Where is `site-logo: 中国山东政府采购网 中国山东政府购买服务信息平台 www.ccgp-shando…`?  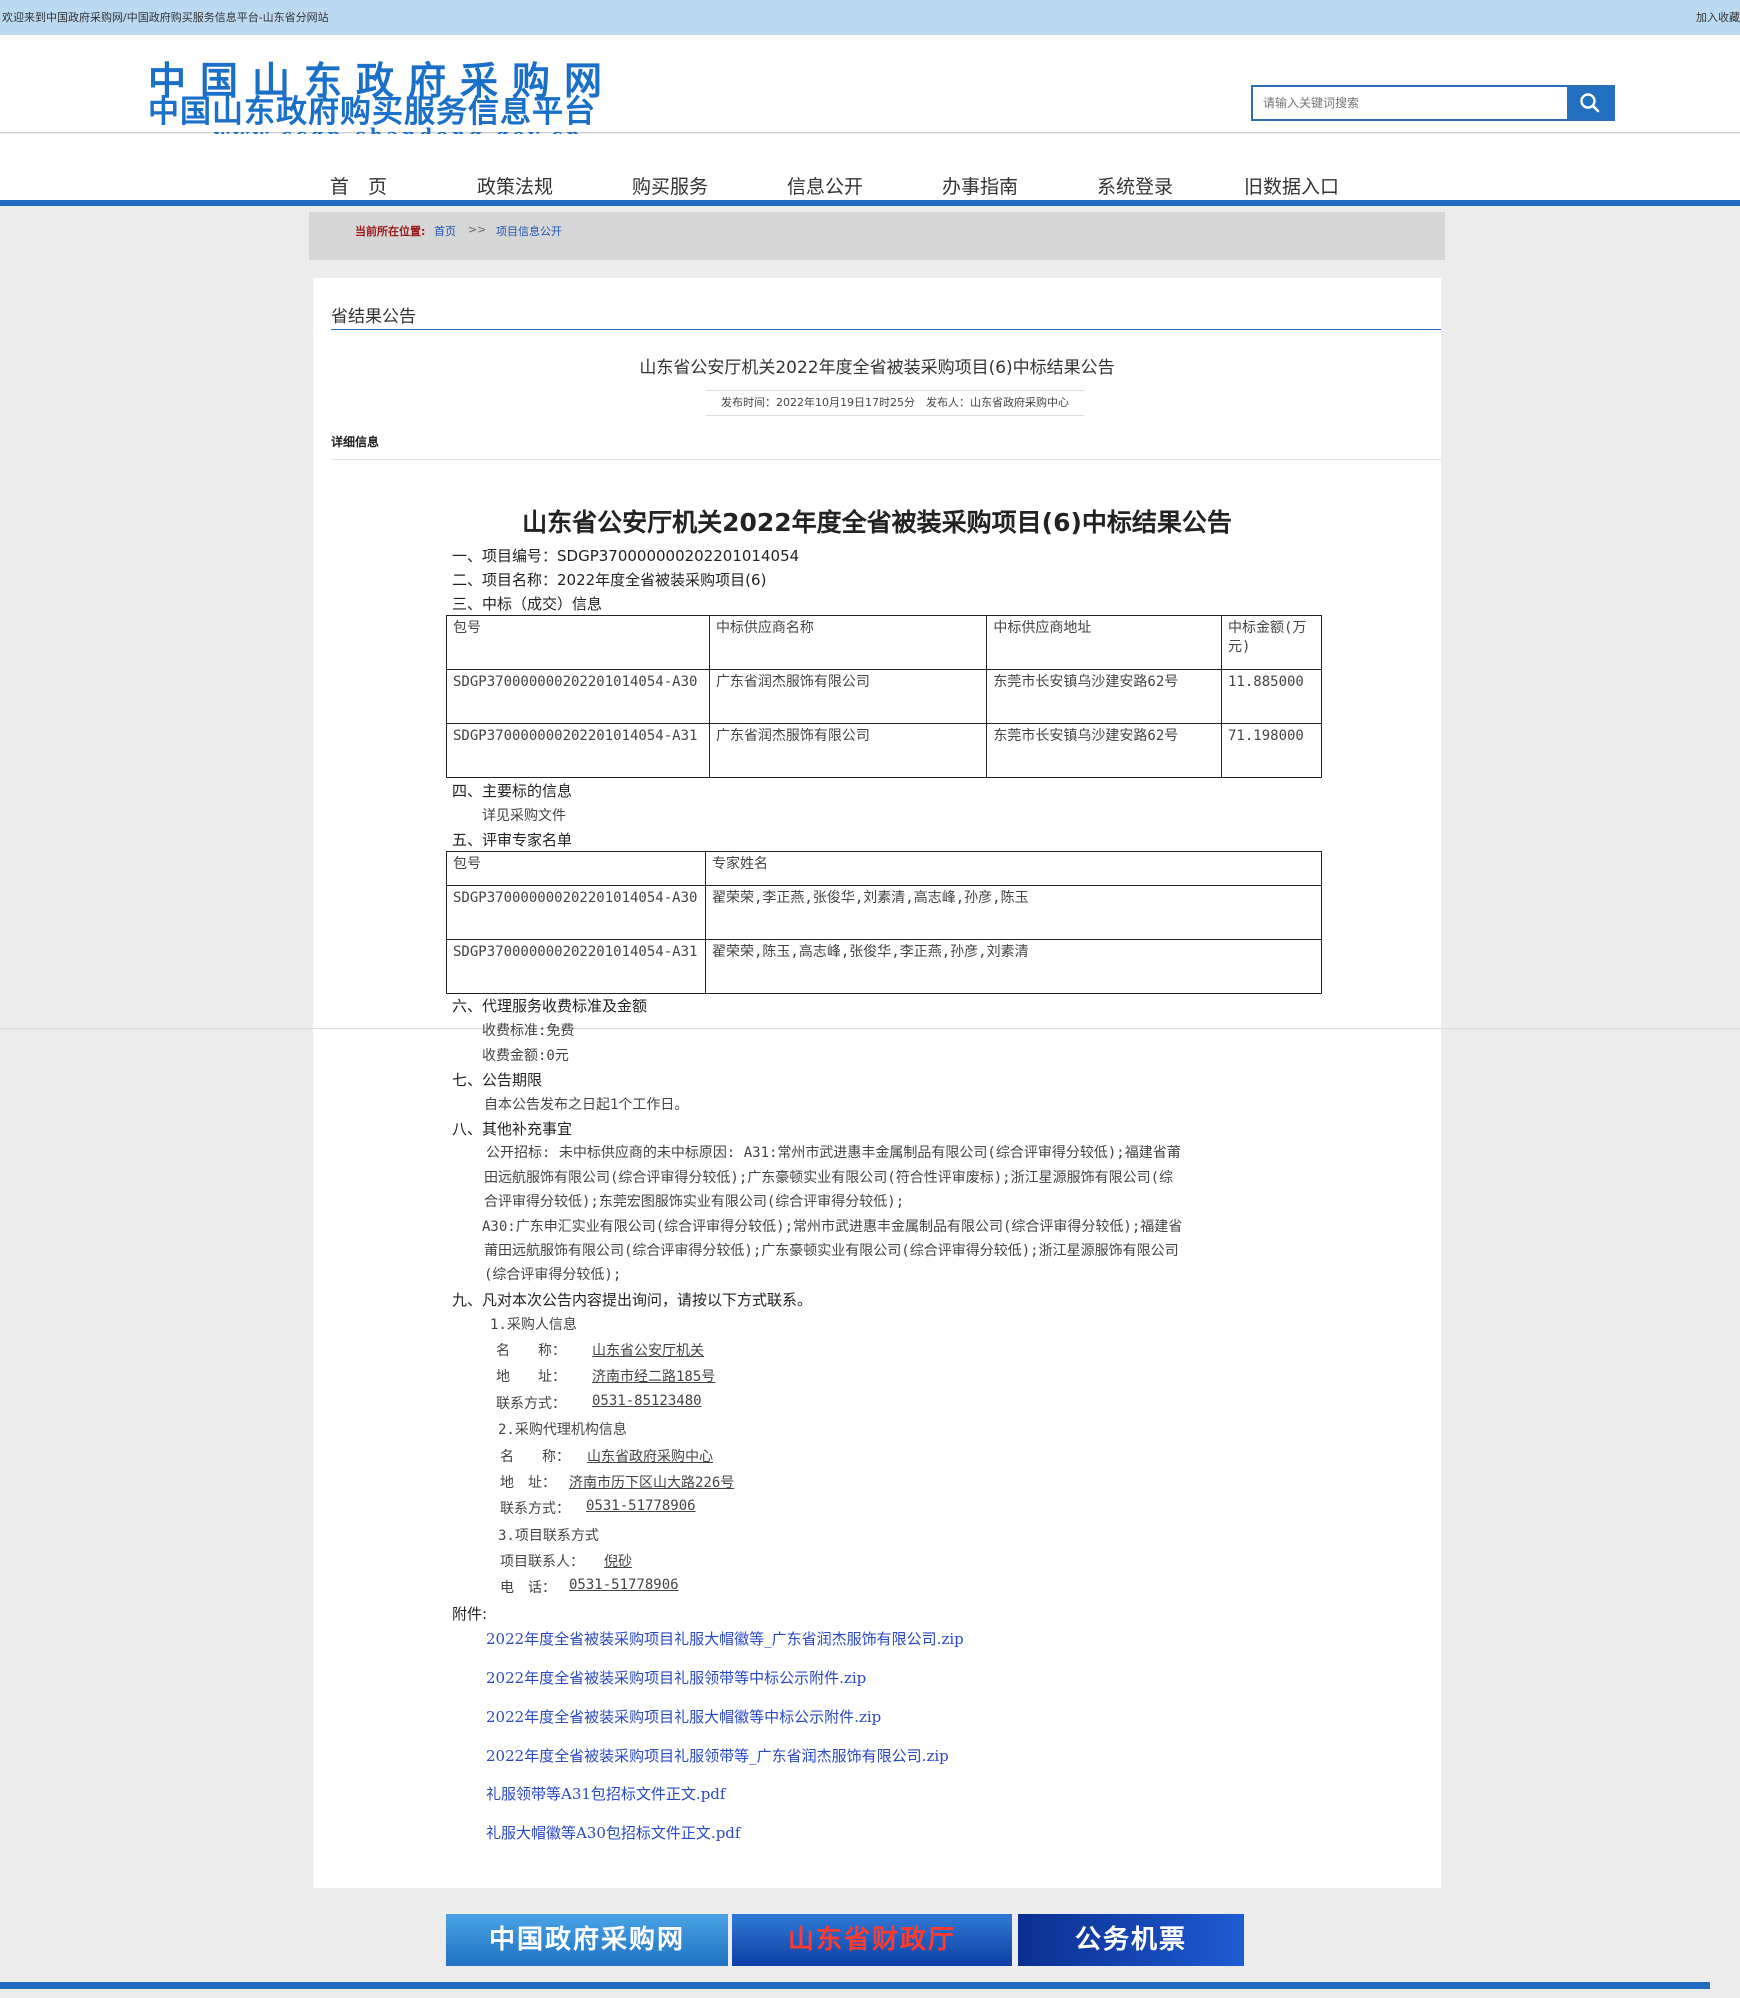 site-logo: 中国山东政府采购网 中国山东政府购买服务信息平台 www.ccgp-shando… is located at coordinates (388, 103).